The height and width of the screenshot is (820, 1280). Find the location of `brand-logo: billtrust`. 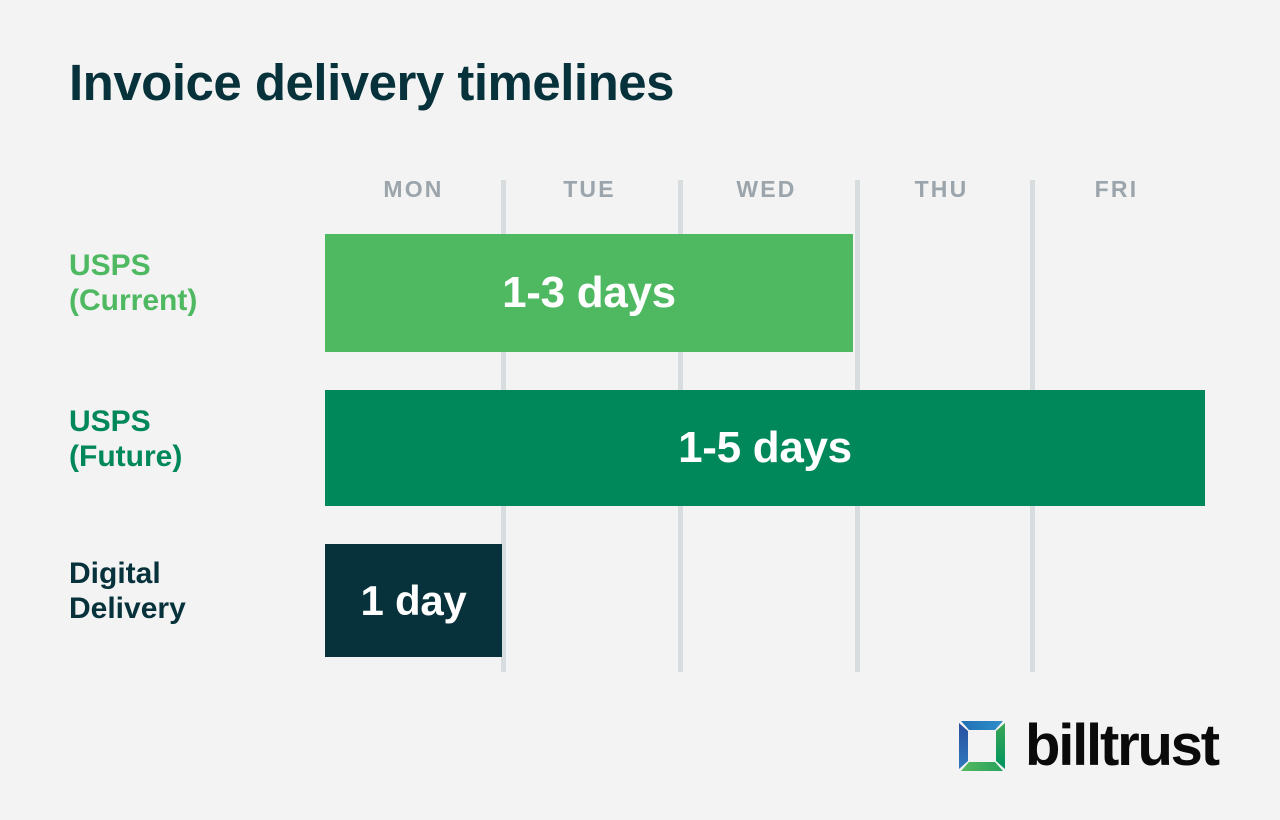

brand-logo: billtrust is located at coordinates (1087, 745).